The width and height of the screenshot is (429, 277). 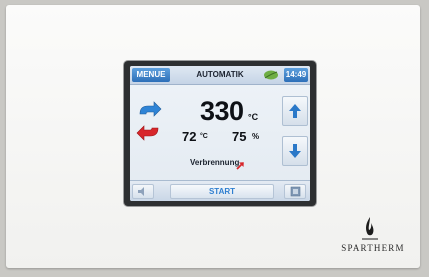 I want to click on clock-display: 14:49, so click(x=296, y=75).